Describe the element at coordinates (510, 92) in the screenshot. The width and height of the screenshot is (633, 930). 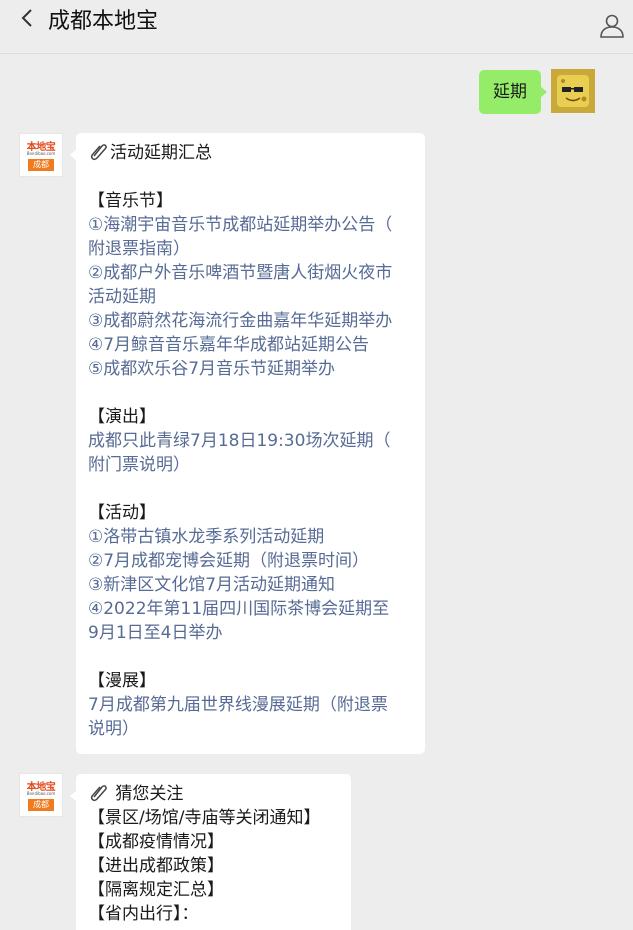
I see `outgoing-message-text: 延期` at that location.